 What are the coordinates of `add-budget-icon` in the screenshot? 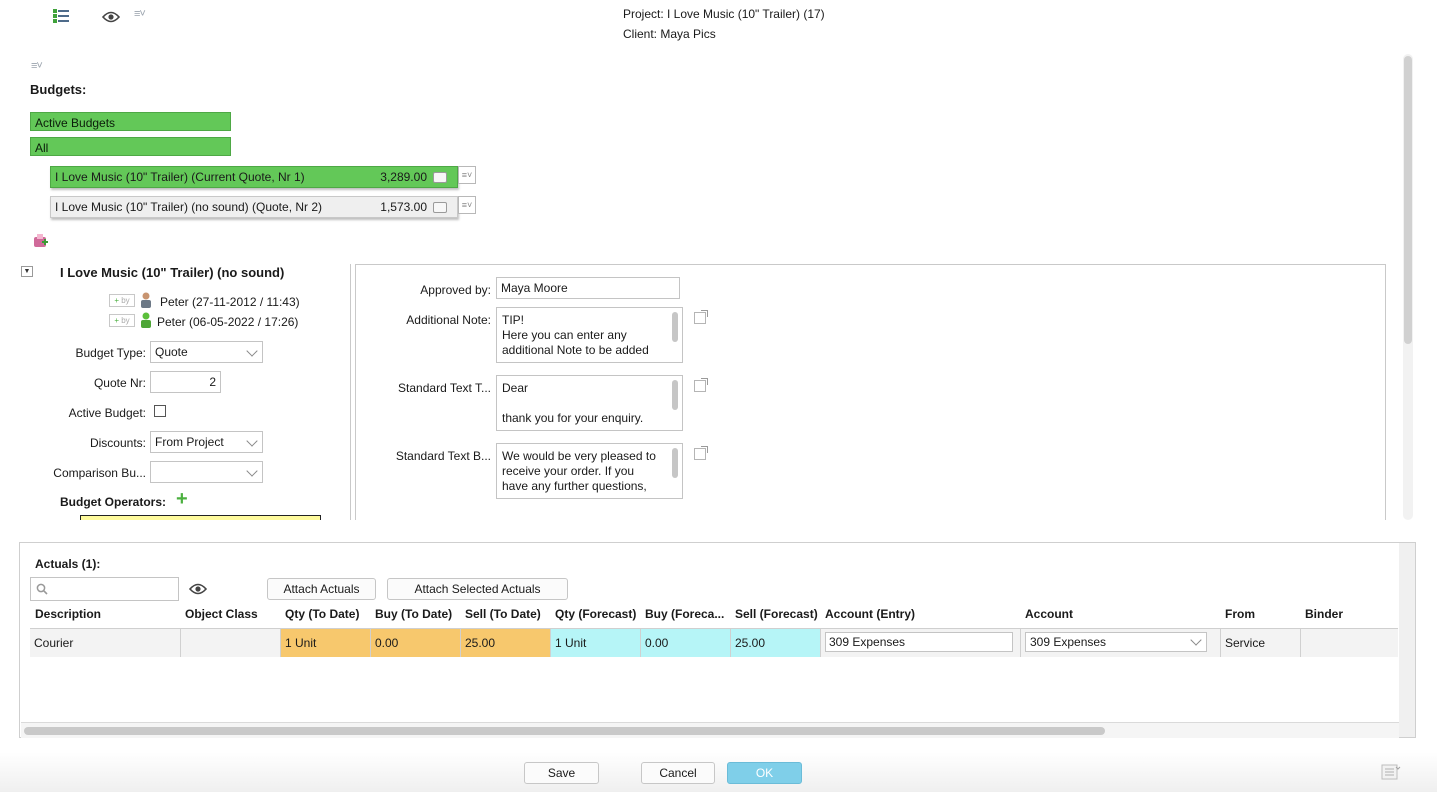 It's located at (40, 241).